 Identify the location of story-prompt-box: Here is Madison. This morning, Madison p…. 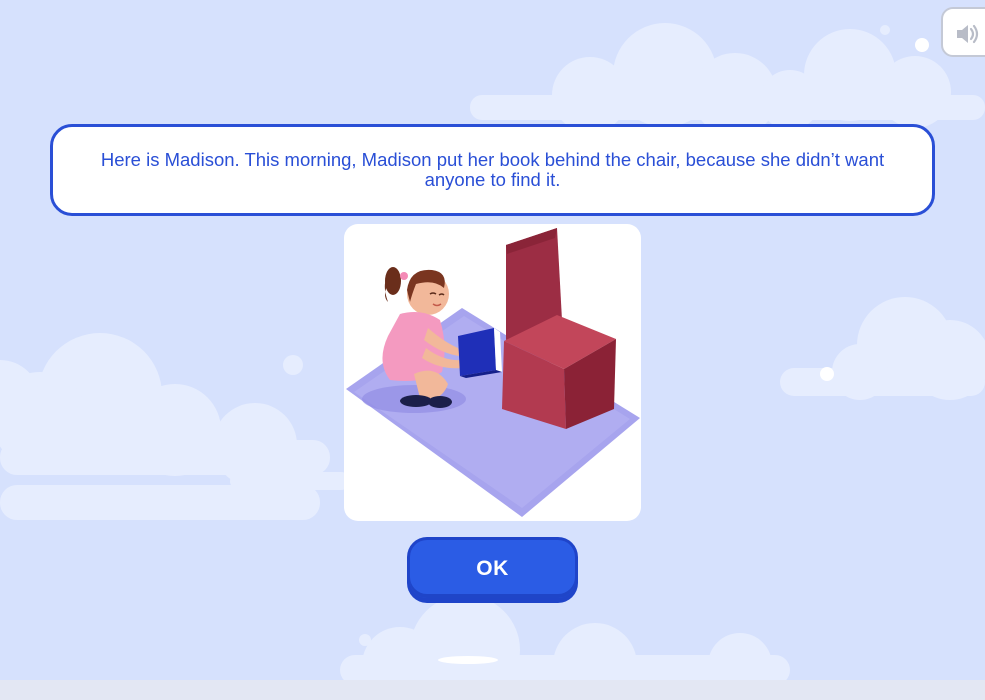
(492, 170).